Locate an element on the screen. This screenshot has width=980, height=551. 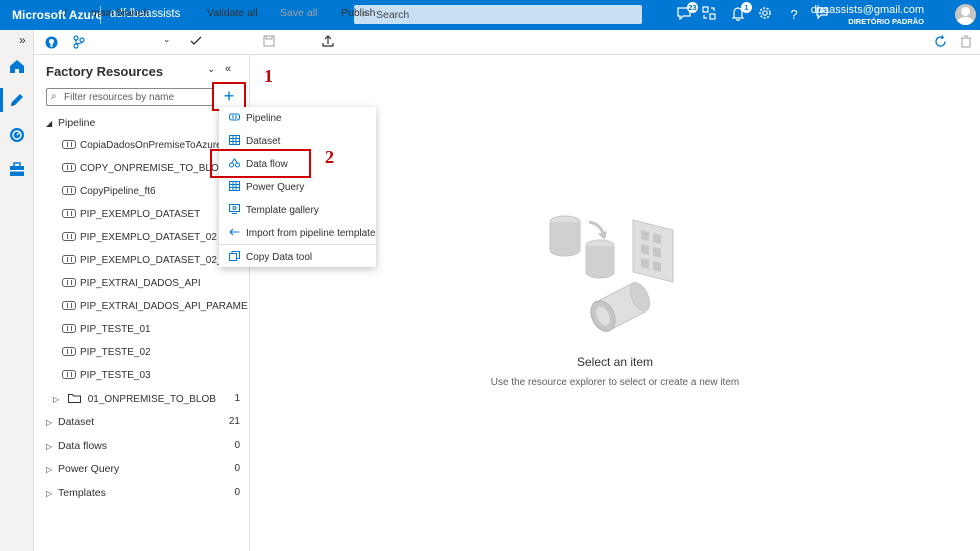
collapse-all-icon: ⌄ is located at coordinates (211, 69).